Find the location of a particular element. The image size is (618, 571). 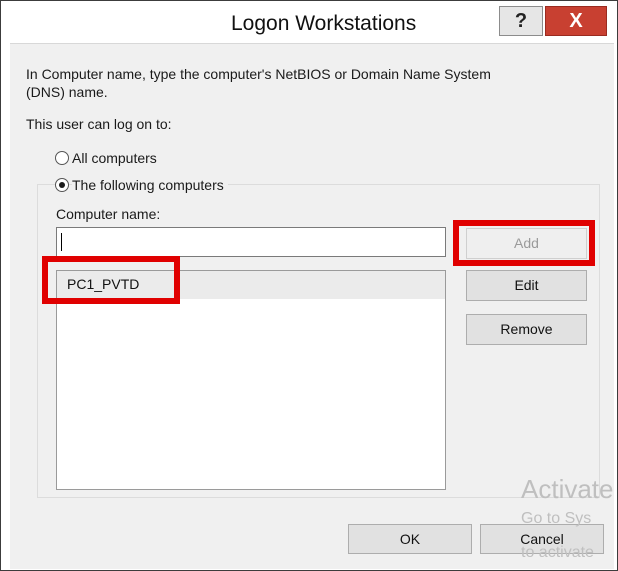

watermark-line-2: Go to Sys is located at coordinates (556, 518).